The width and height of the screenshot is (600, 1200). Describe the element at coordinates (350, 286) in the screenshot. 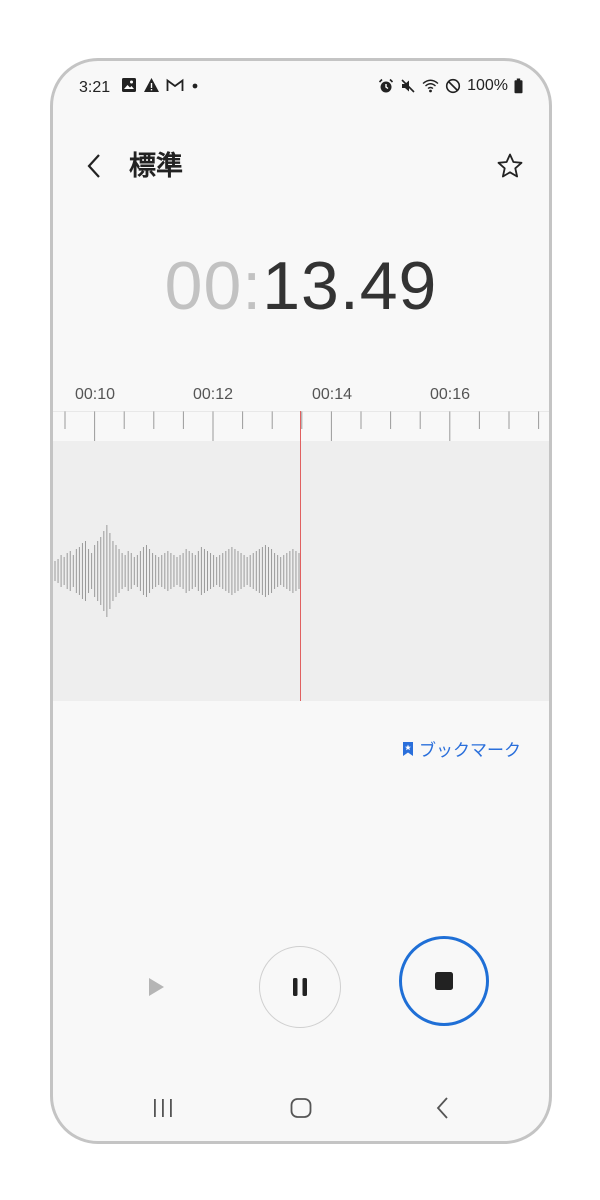

I see `timer-seconds: 13.49` at that location.